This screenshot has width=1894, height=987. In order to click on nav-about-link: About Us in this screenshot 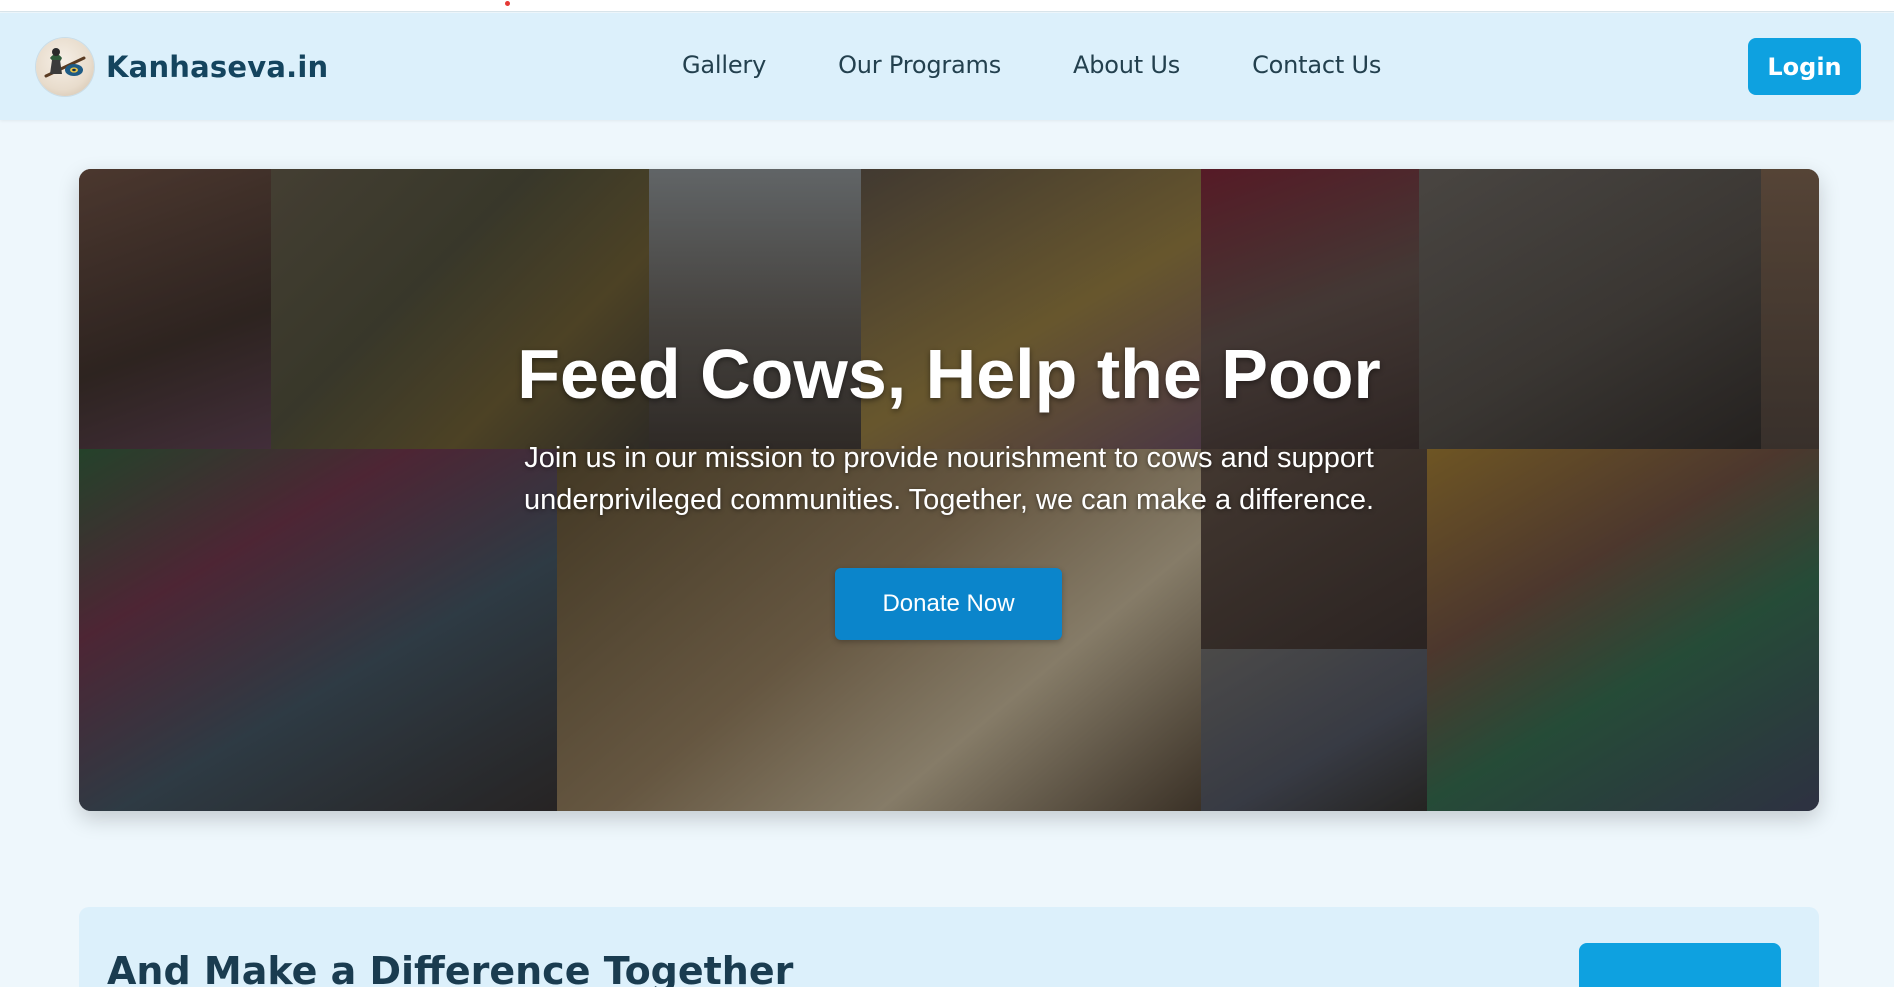, I will do `click(1126, 65)`.